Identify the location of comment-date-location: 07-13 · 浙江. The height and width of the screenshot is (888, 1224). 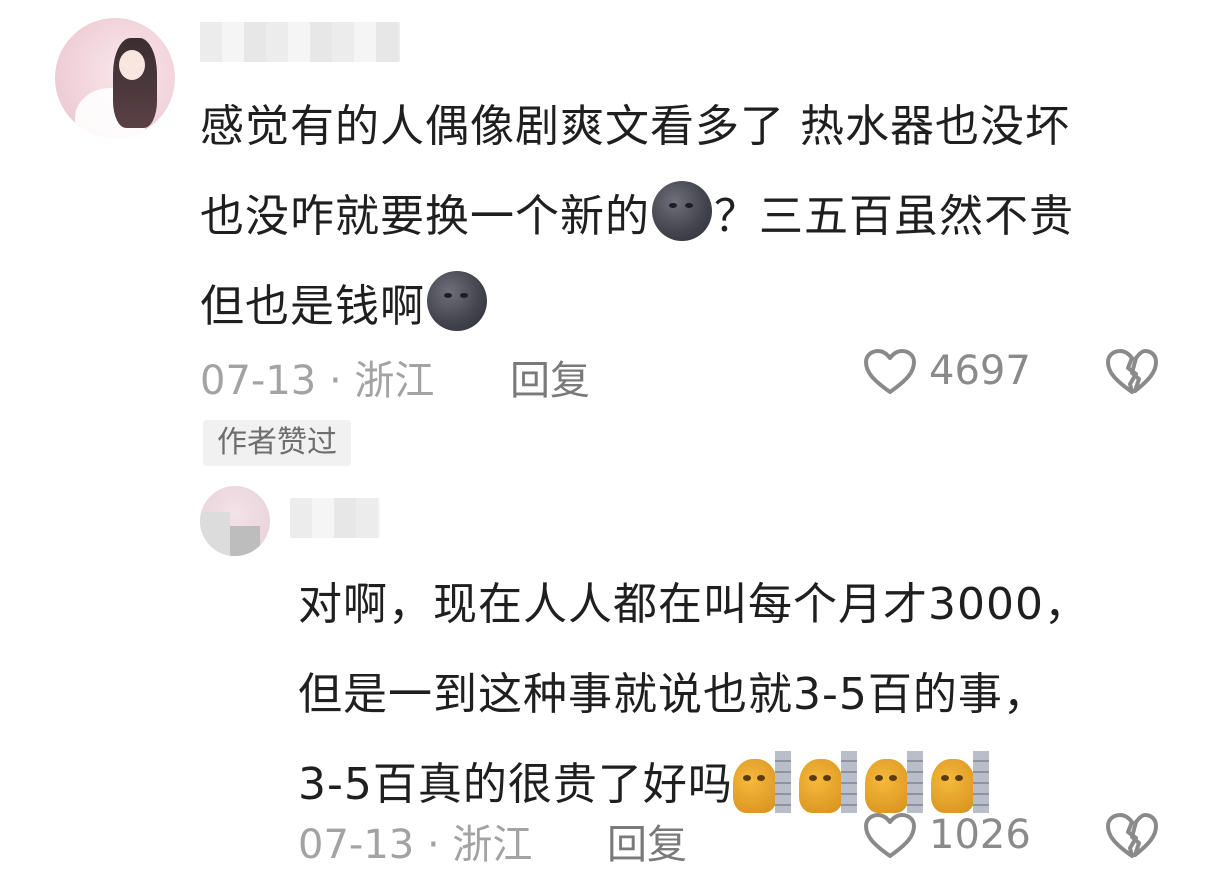
(317, 381).